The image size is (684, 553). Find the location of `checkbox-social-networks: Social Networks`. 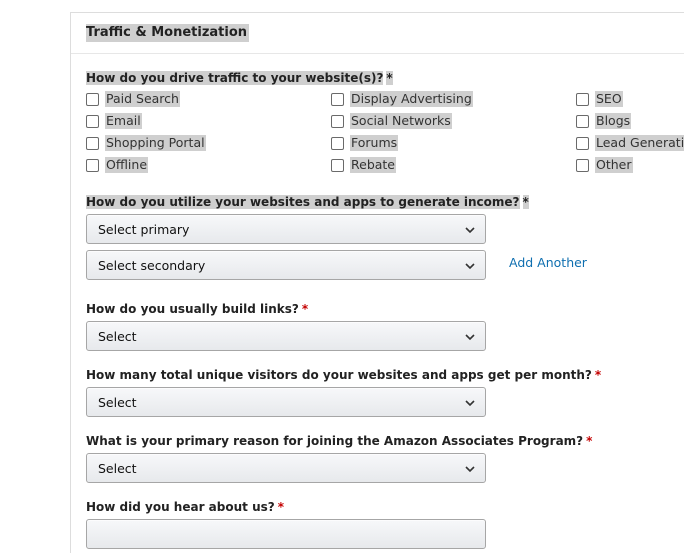

checkbox-social-networks: Social Networks is located at coordinates (391, 121).